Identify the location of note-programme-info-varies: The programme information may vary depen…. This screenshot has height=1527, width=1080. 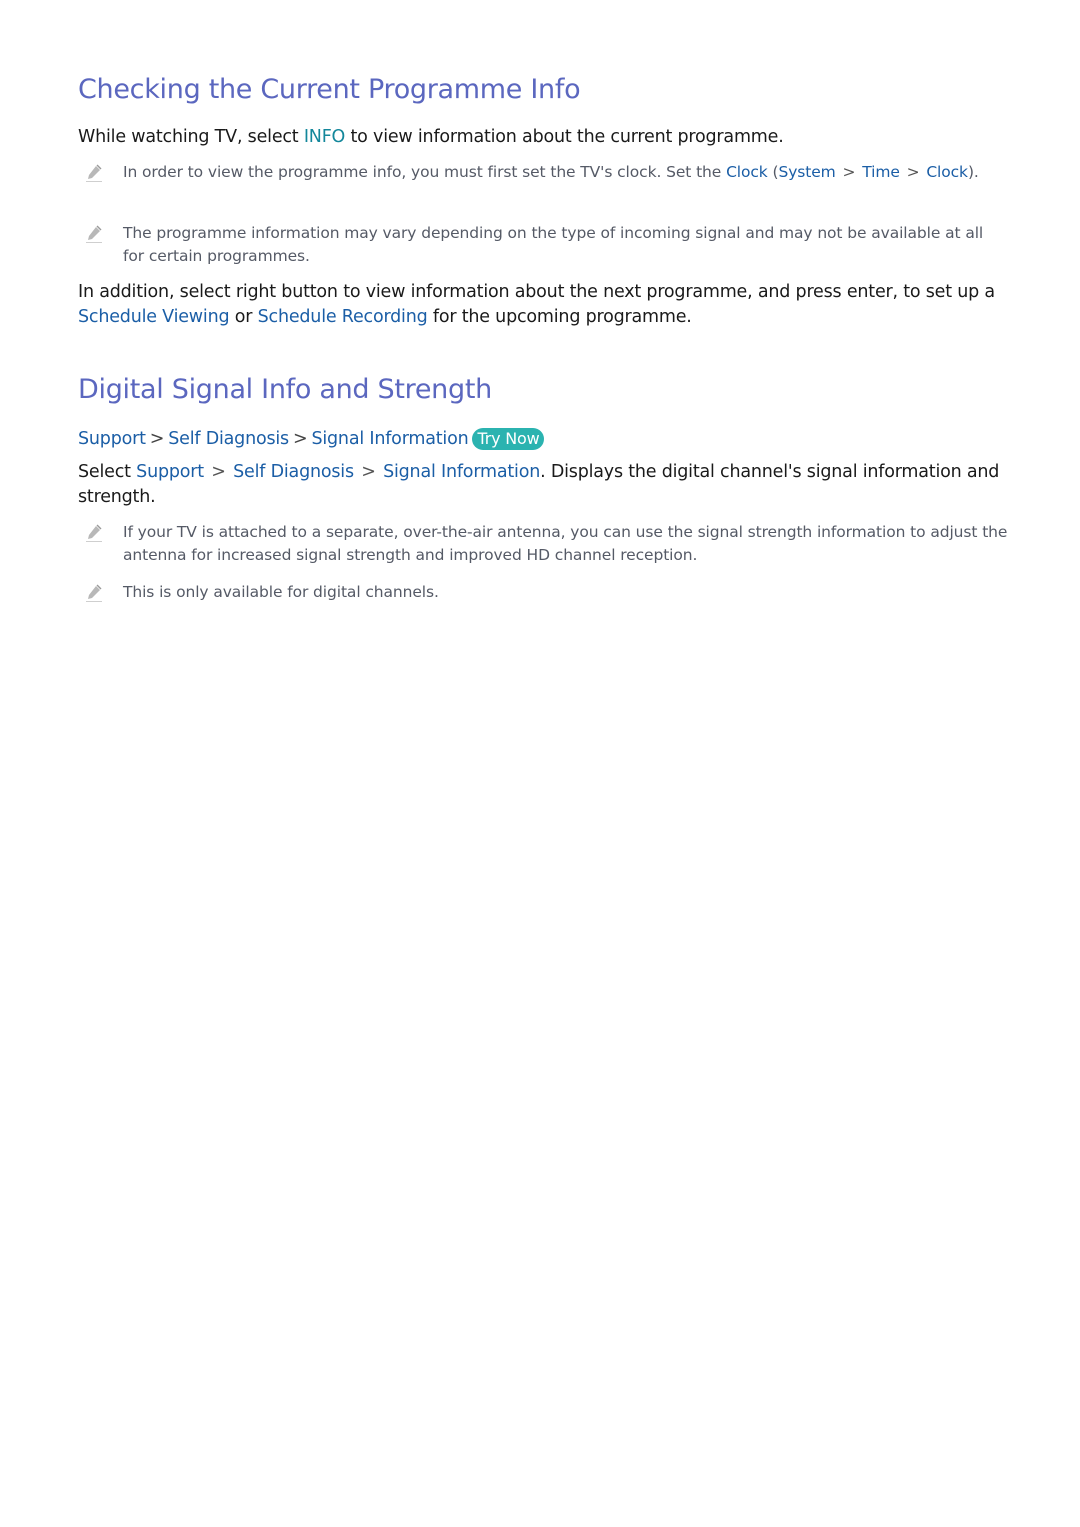
(543, 245).